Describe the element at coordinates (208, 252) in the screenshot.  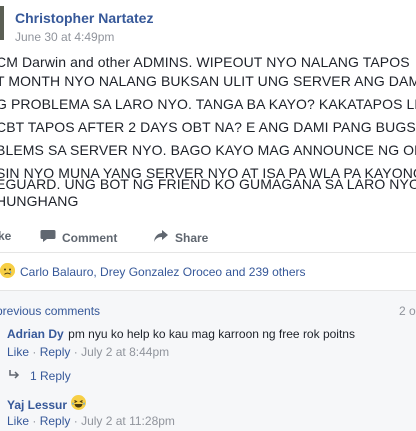
I see `divider` at that location.